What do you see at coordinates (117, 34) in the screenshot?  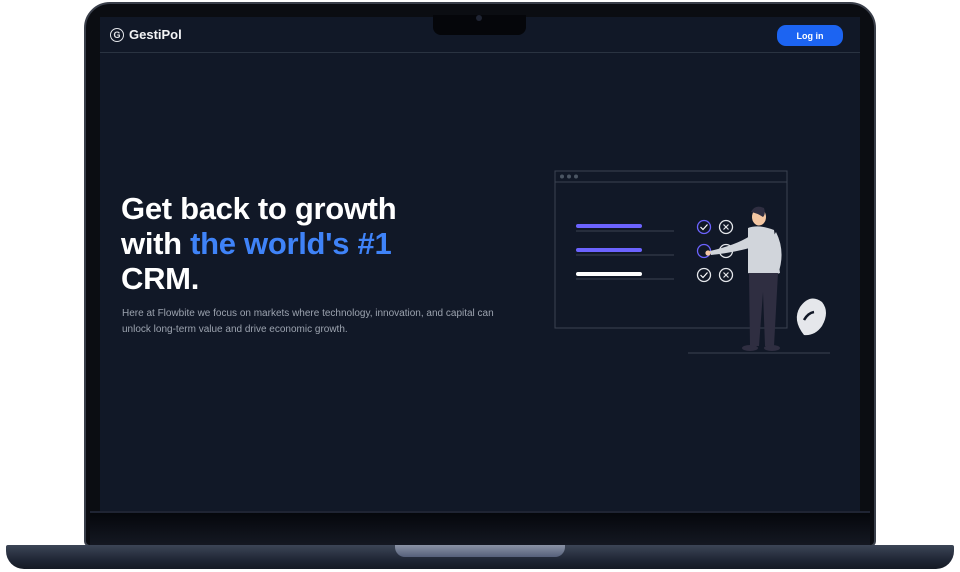 I see `copyright-circle-icon: G` at bounding box center [117, 34].